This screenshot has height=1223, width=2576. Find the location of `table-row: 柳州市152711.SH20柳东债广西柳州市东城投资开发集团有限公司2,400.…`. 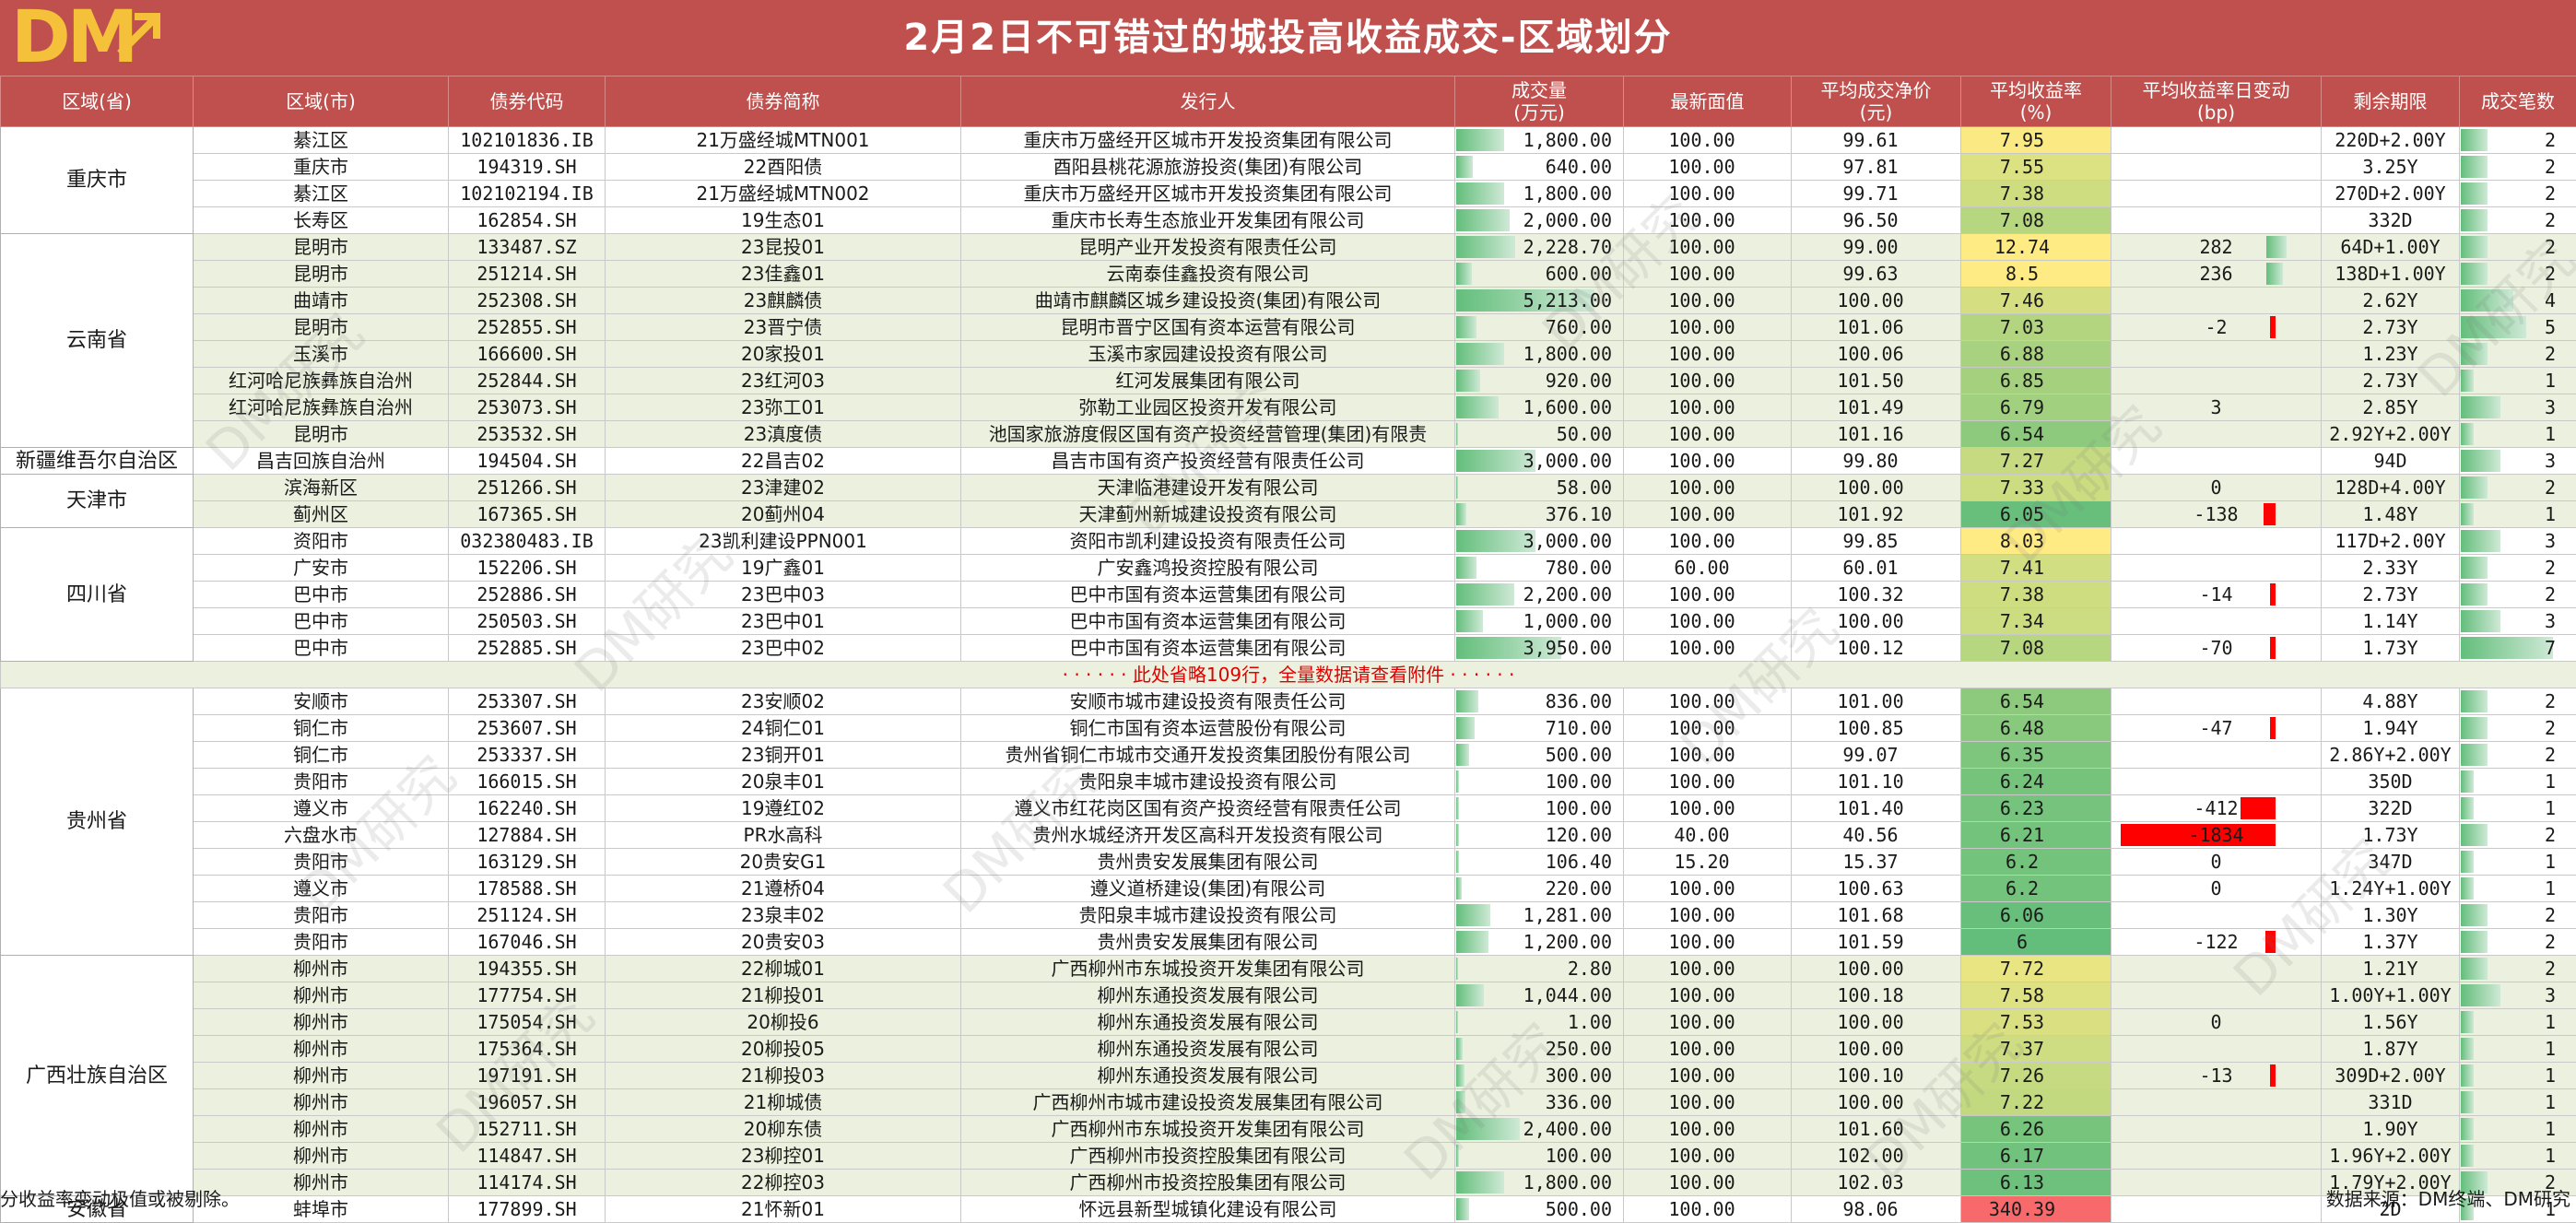

table-row: 柳州市152711.SH20柳东债广西柳州市东城投资开发集团有限公司2,400.… is located at coordinates (1288, 1129).